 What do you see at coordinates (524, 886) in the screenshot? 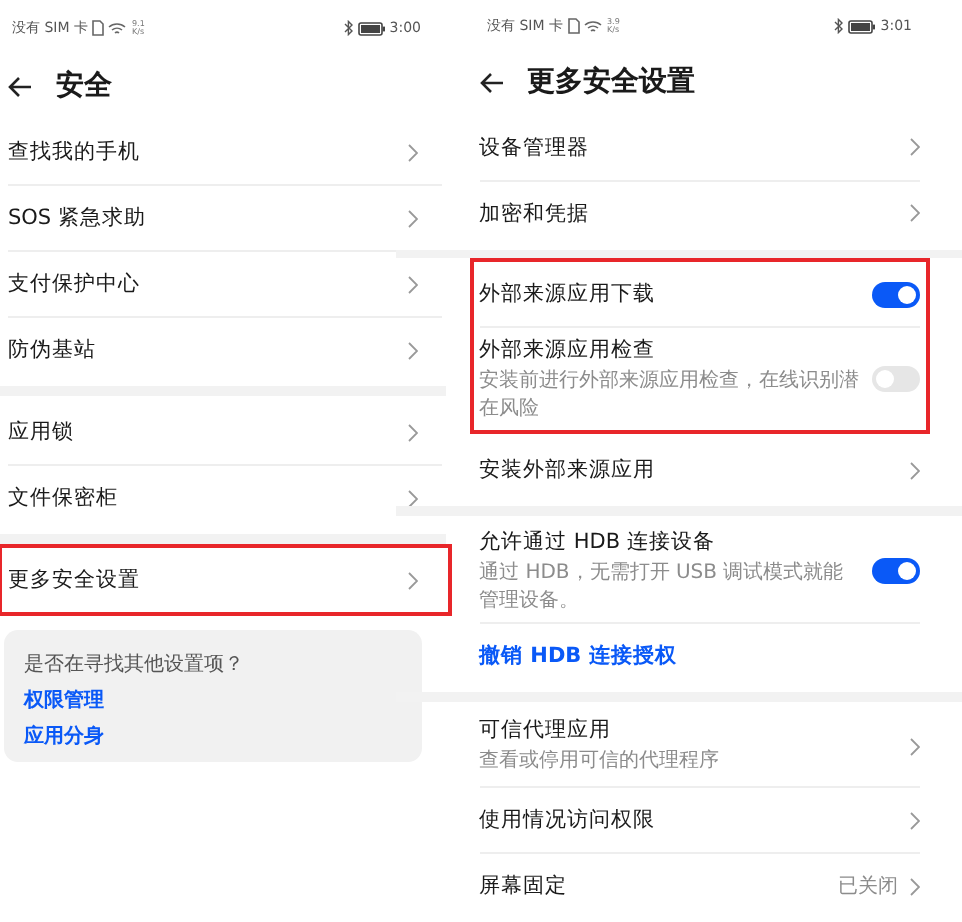
I see `setting-label: 屏幕固定` at bounding box center [524, 886].